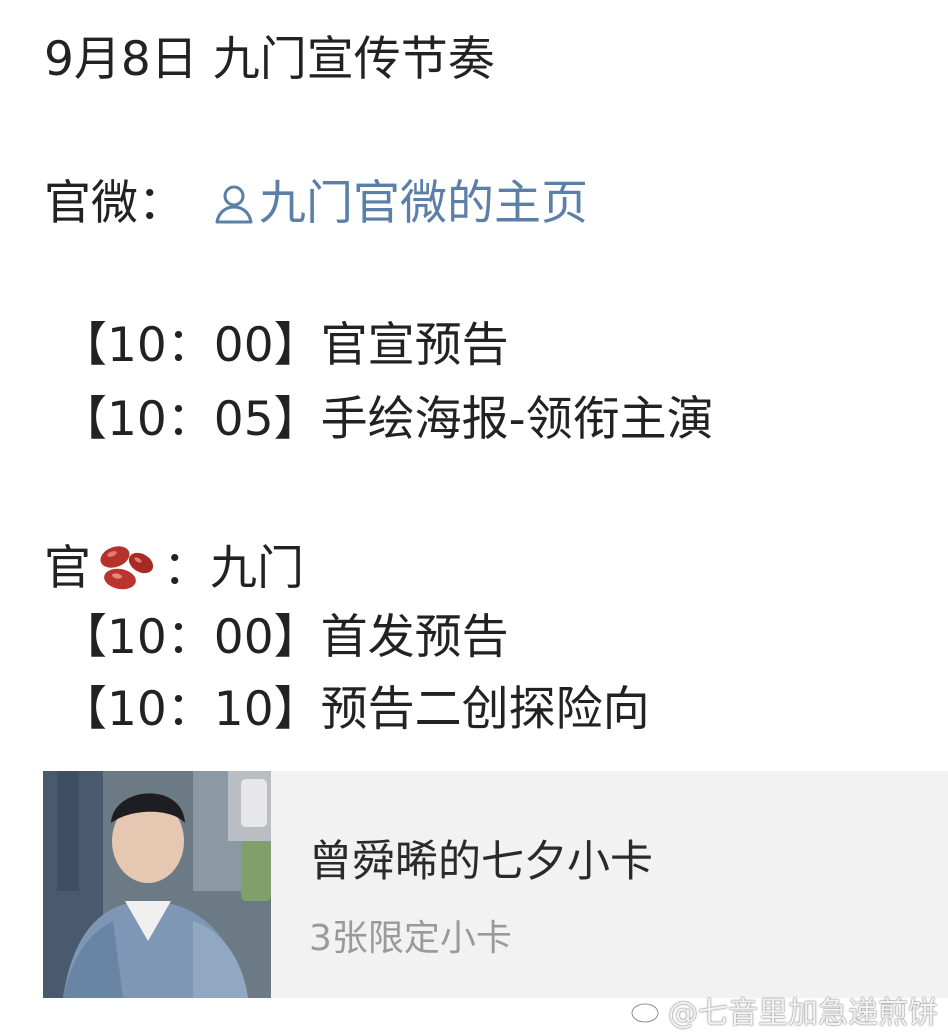 The height and width of the screenshot is (1032, 948). What do you see at coordinates (127, 568) in the screenshot?
I see `red-bean-icon` at bounding box center [127, 568].